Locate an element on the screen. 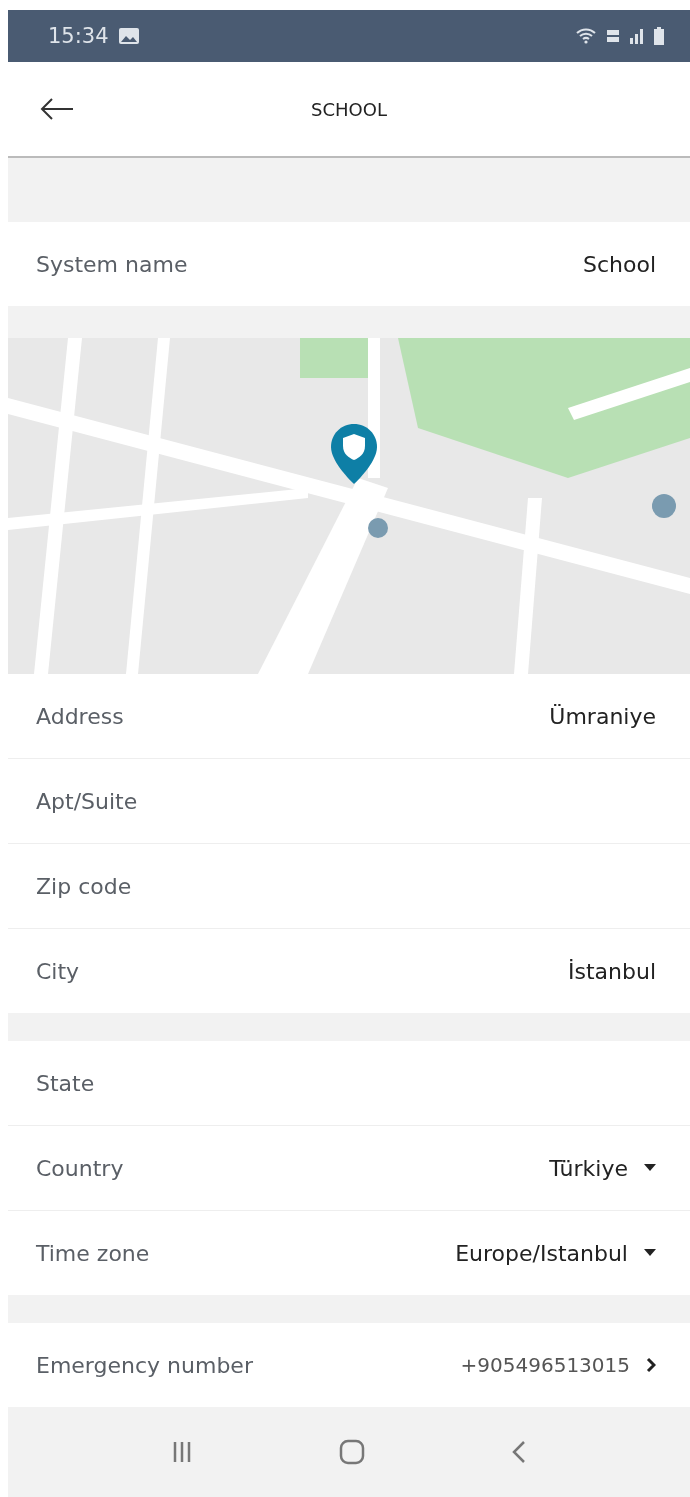  status-time: 15:34 is located at coordinates (78, 36).